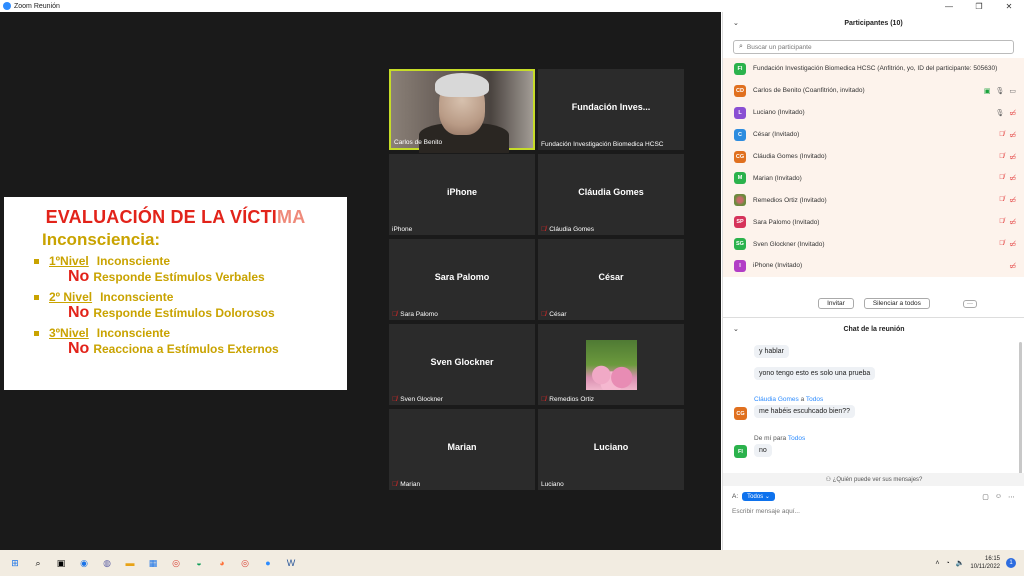  Describe the element at coordinates (417, 399) in the screenshot. I see `tile-label: 🎙̸ Sven Glockner` at that location.